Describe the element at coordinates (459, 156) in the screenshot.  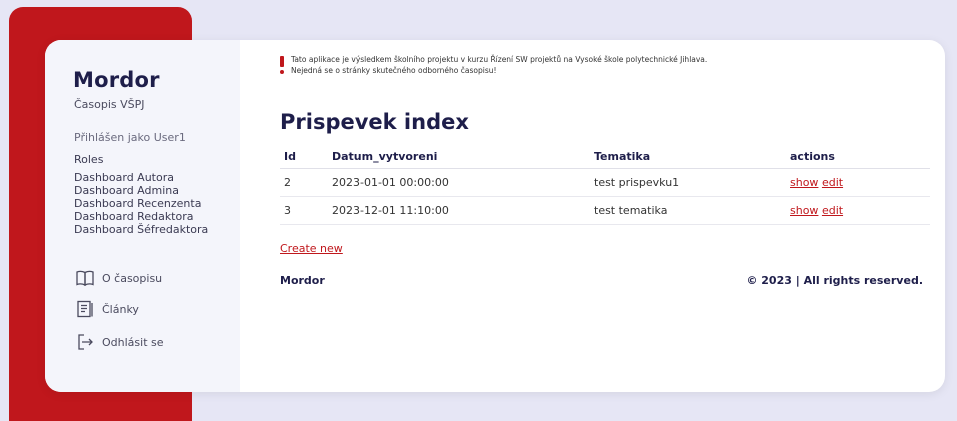
I see `column-header-datum: Datum_vytvoreni` at that location.